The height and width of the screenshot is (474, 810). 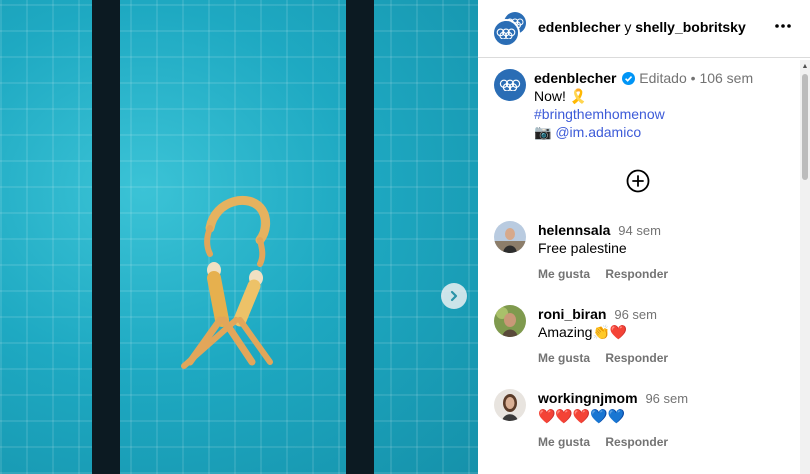 I want to click on header-usernames: edenblecher y shelly_bobritsky, so click(x=642, y=27).